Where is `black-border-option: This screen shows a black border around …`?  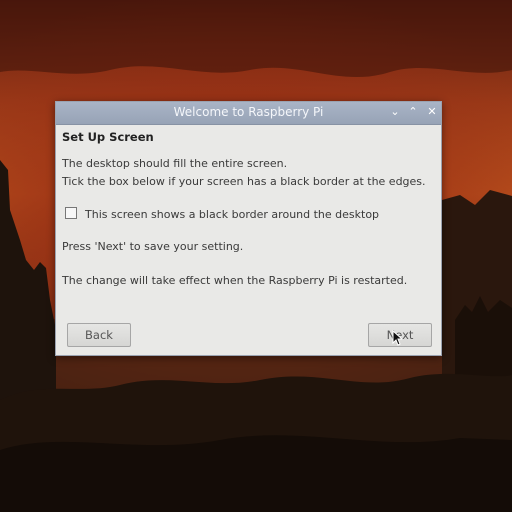
black-border-option: This screen shows a black border around … is located at coordinates (222, 214).